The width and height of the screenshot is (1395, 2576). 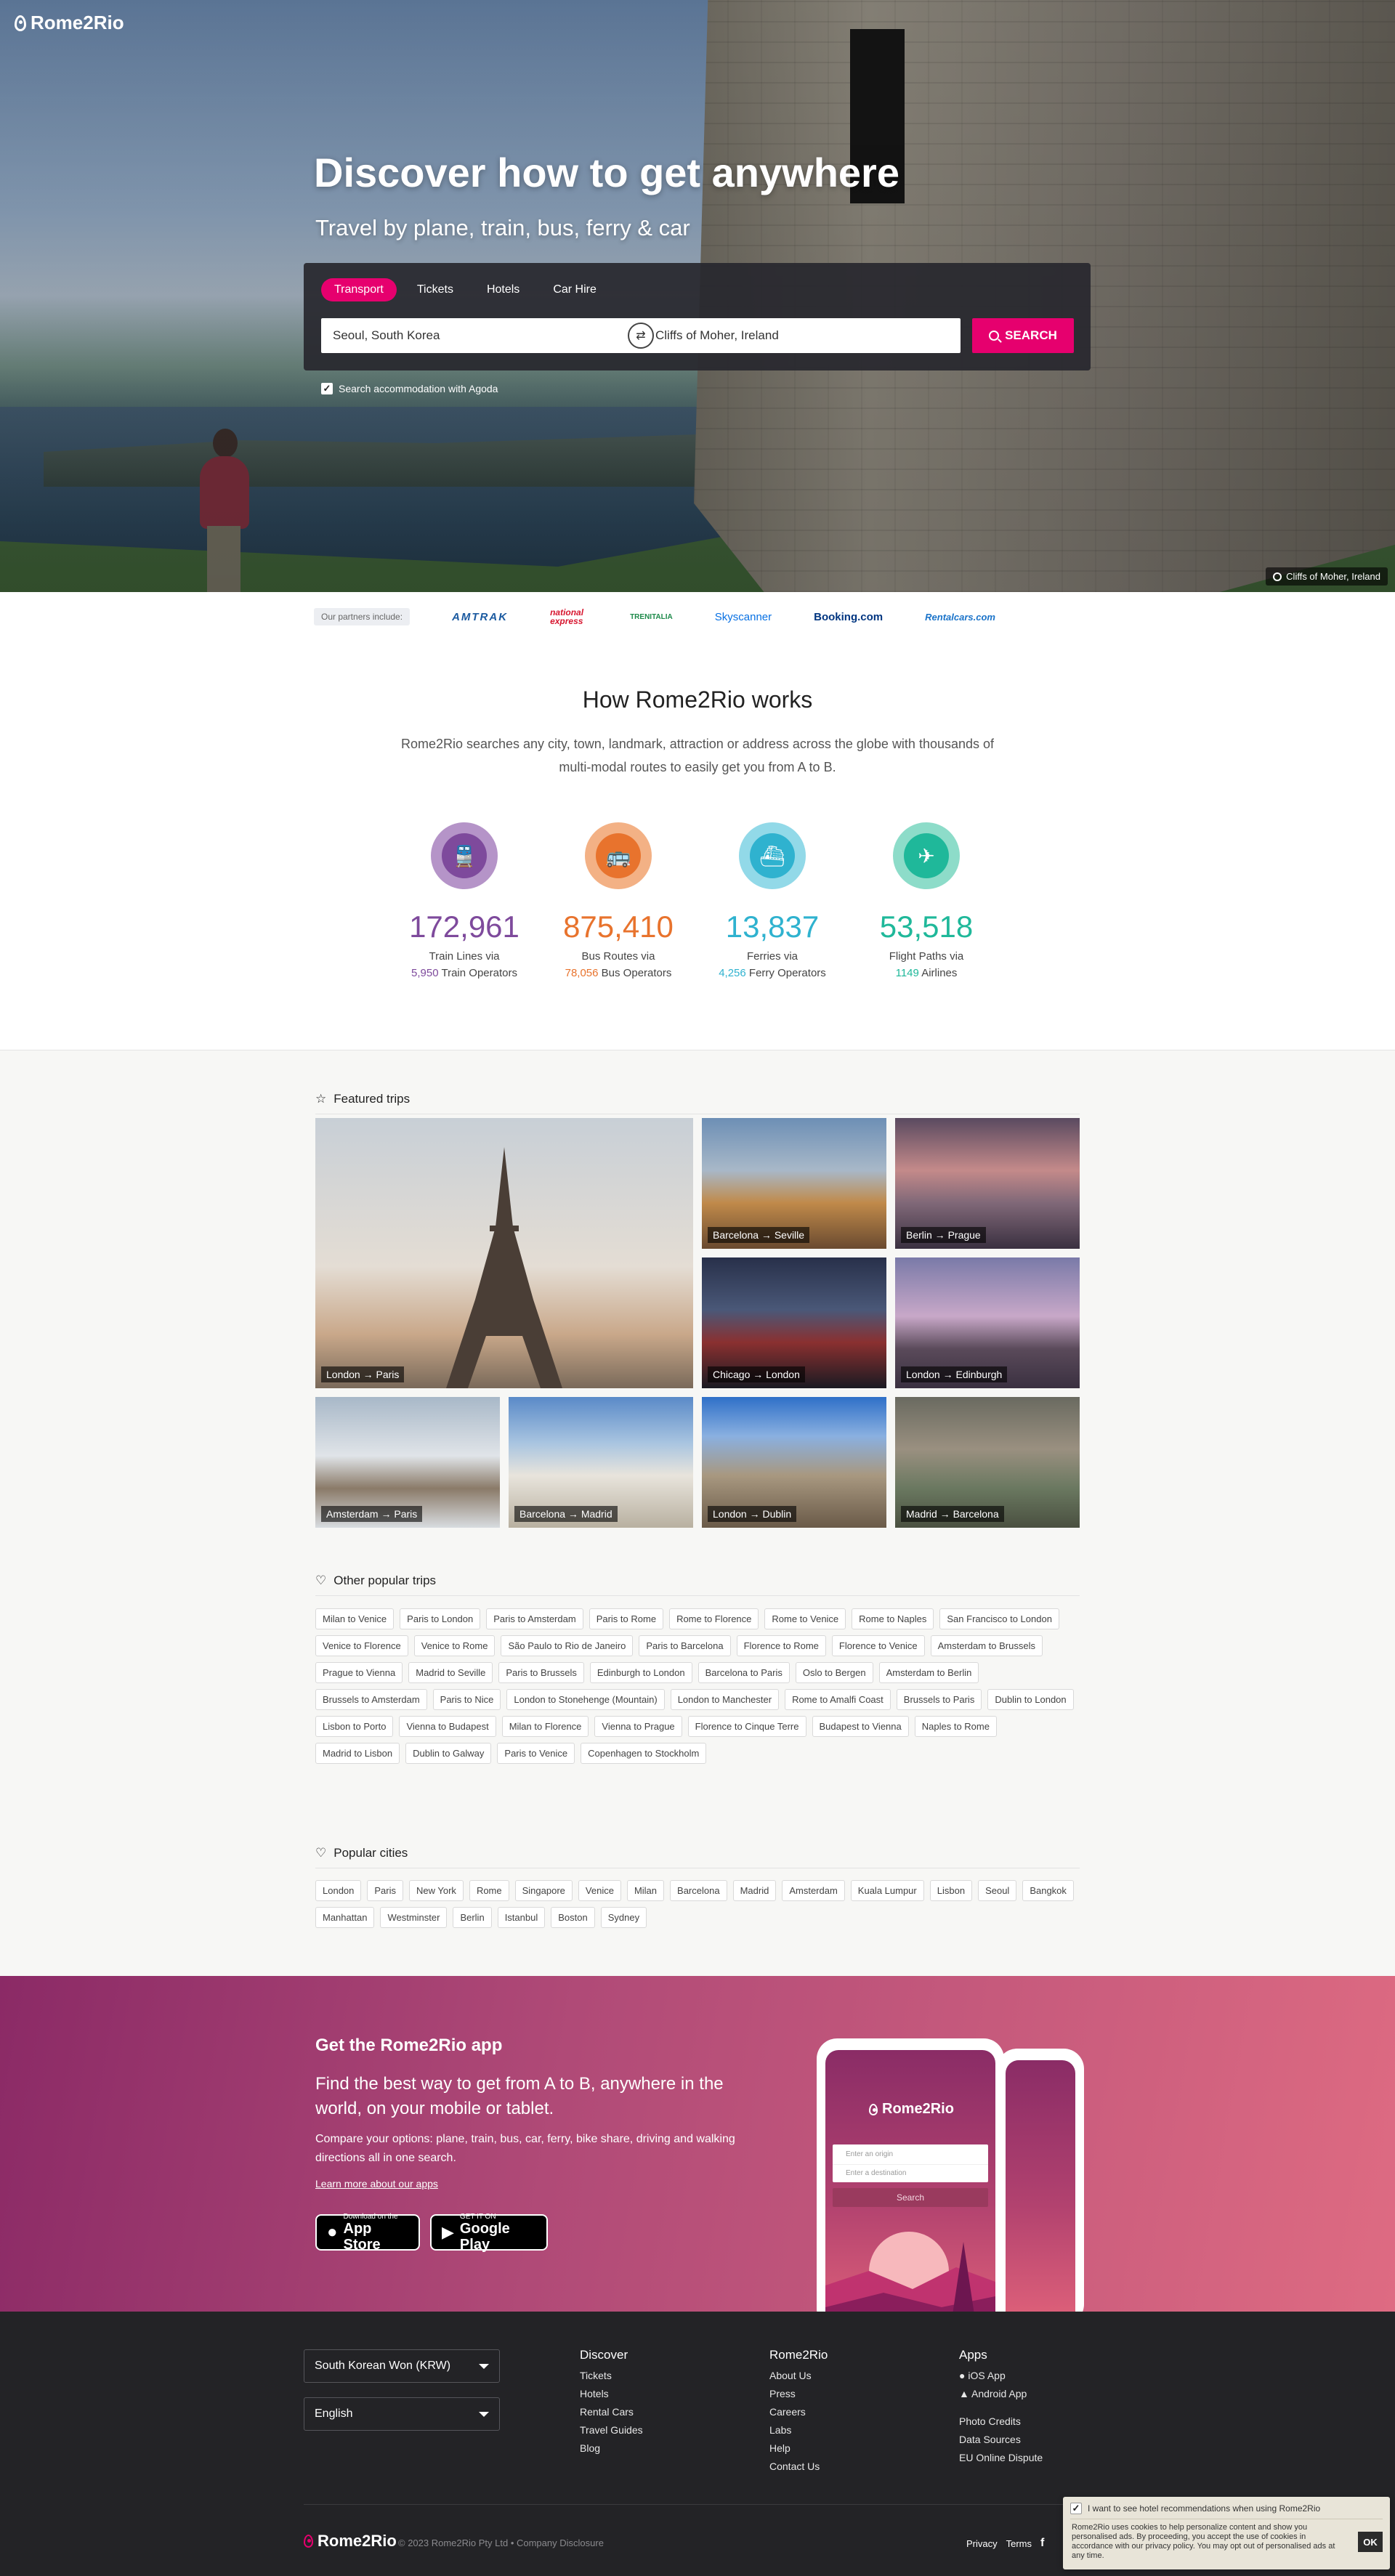 What do you see at coordinates (725, 1699) in the screenshot?
I see `popular-trip-link: London to Manchester` at bounding box center [725, 1699].